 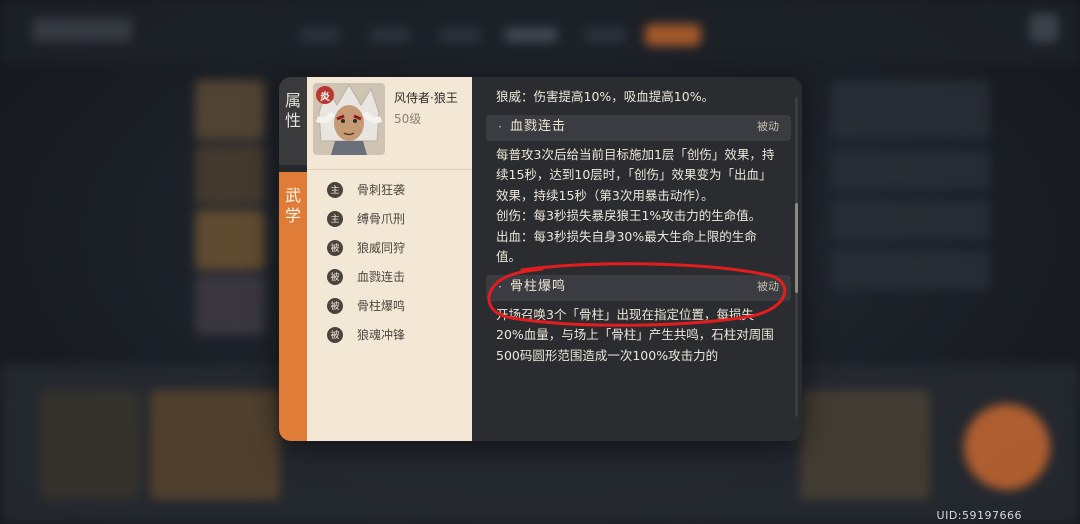 I want to click on background-orb, so click(x=1007, y=447).